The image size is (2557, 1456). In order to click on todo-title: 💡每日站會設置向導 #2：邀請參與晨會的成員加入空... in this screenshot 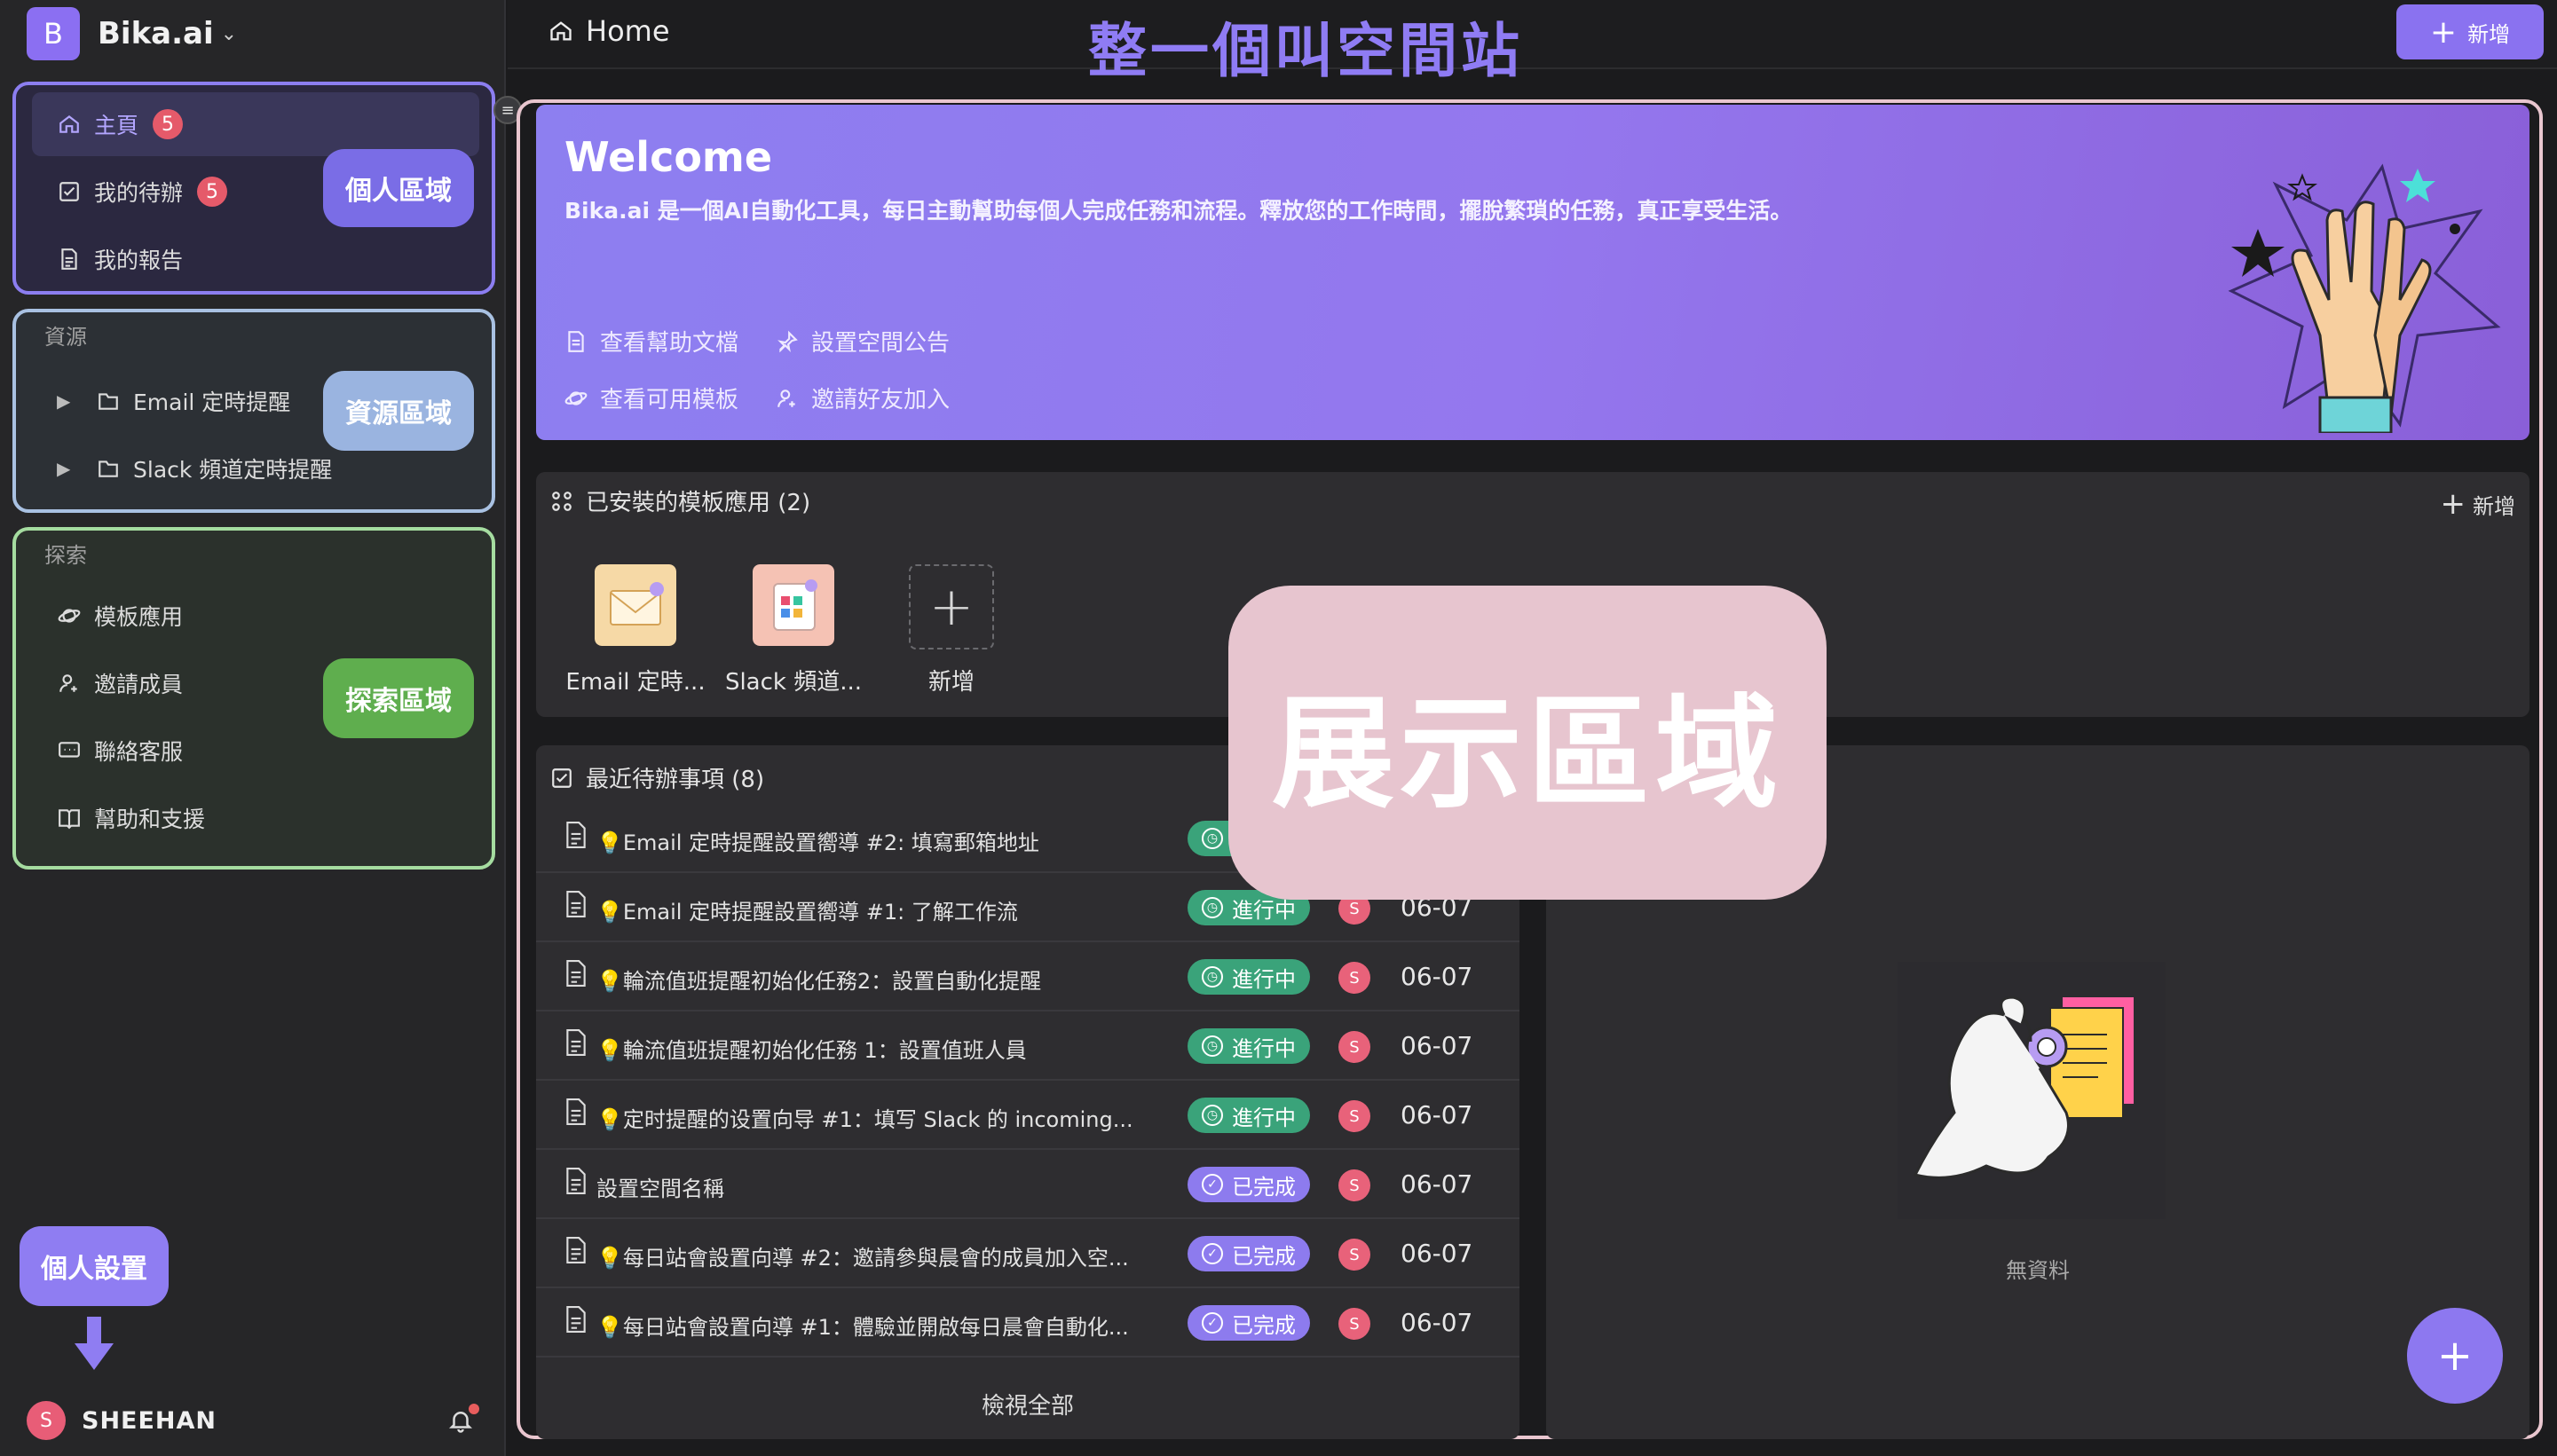, I will do `click(863, 1258)`.